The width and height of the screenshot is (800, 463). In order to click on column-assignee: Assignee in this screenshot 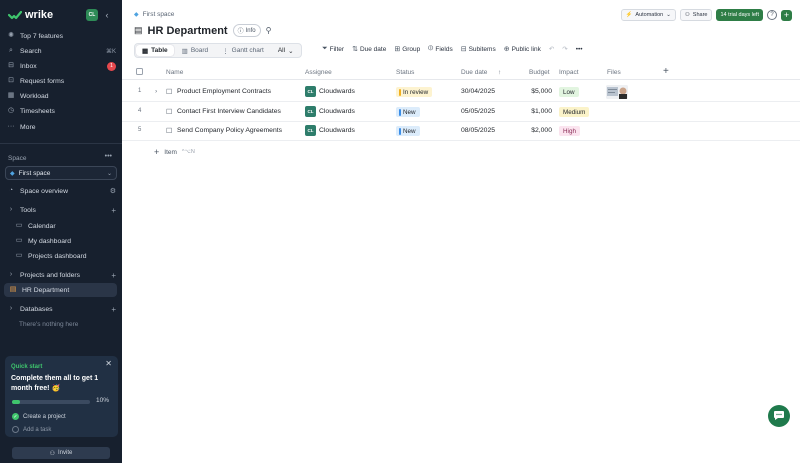, I will do `click(318, 72)`.